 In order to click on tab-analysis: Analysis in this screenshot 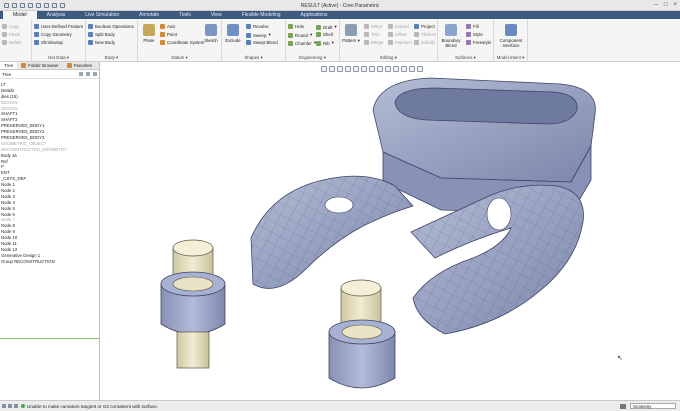, I will do `click(56, 15)`.